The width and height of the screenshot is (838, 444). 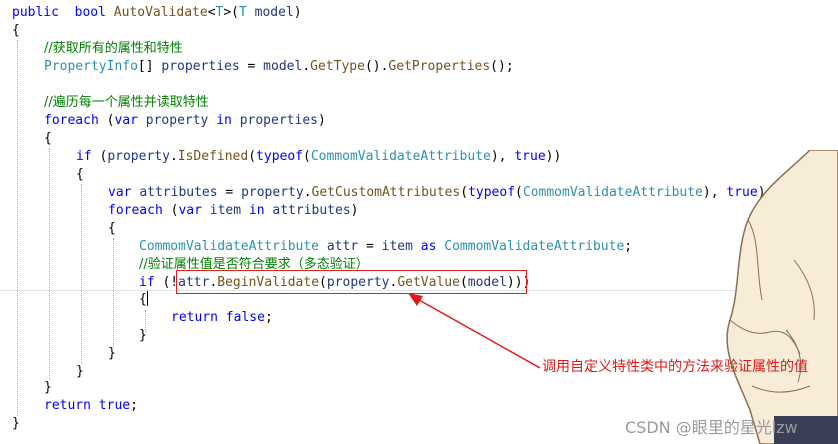 What do you see at coordinates (675, 367) in the screenshot?
I see `annotation-text: 调用自定义特性类中的方法来验证属性的值` at bounding box center [675, 367].